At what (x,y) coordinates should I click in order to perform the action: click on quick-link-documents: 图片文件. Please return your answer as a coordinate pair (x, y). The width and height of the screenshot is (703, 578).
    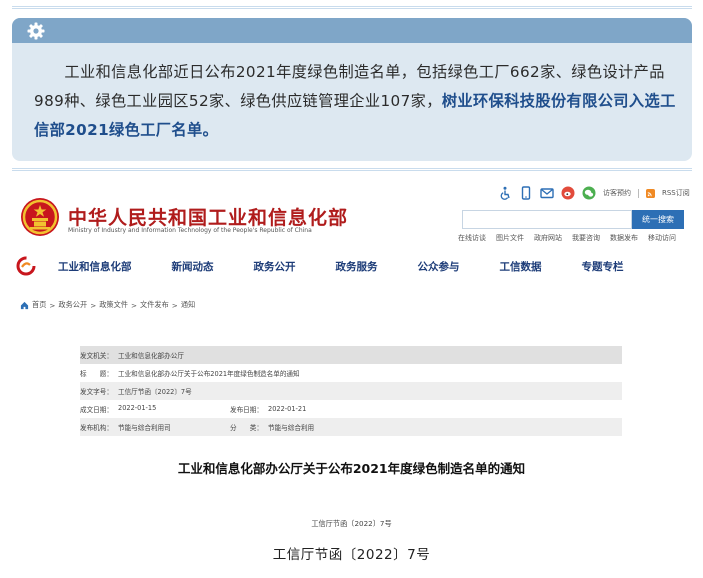
    Looking at the image, I should click on (510, 238).